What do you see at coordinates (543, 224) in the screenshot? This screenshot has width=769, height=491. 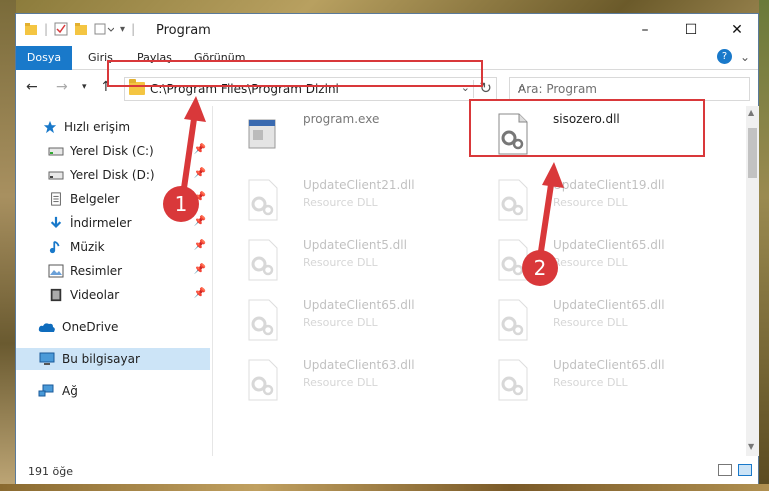 I see `arrow-2: 2` at bounding box center [543, 224].